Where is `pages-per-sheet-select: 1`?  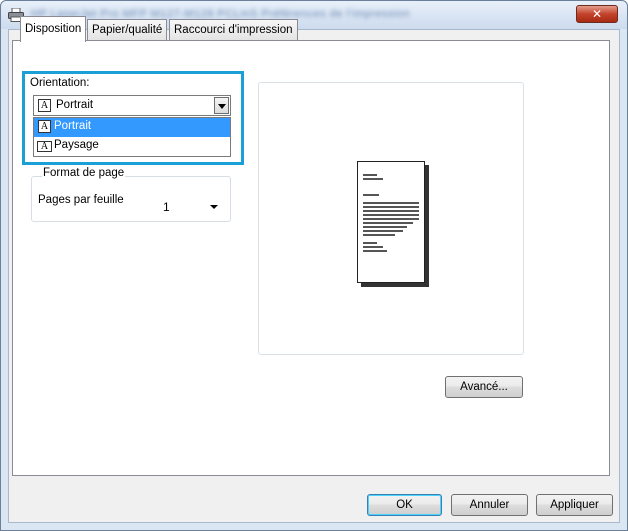
pages-per-sheet-select: 1 is located at coordinates (189, 207).